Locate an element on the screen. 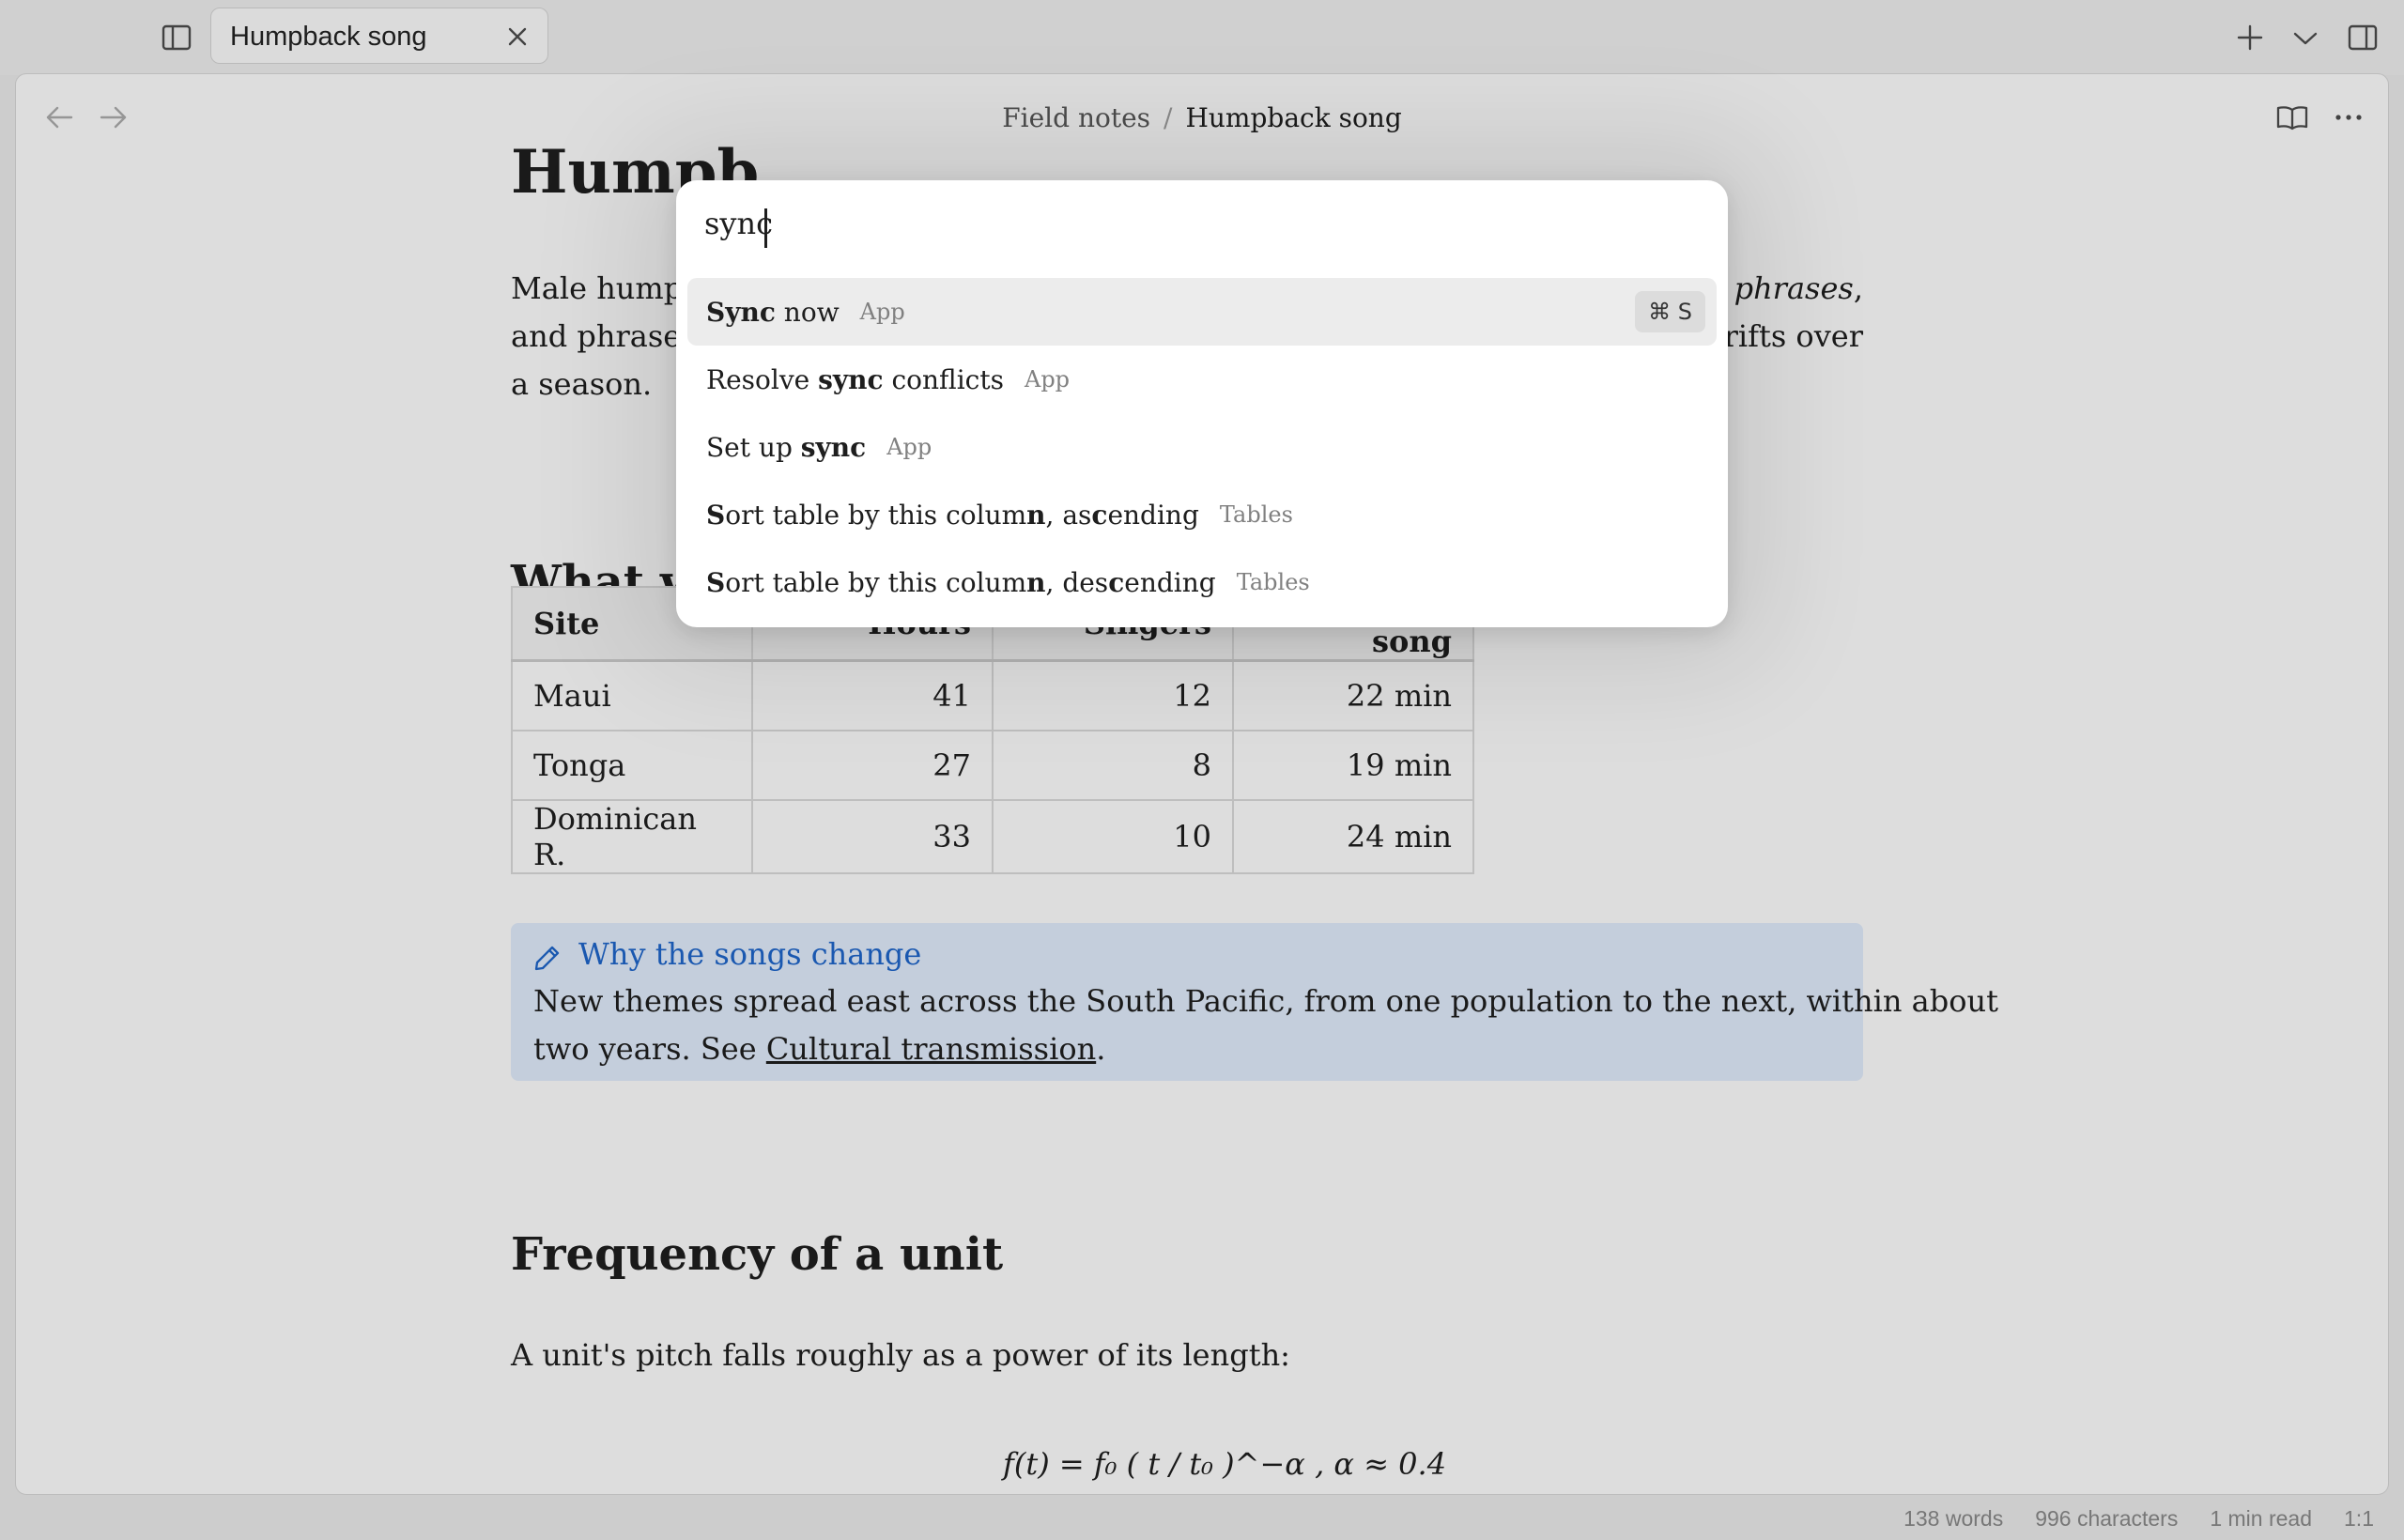 Image resolution: width=2404 pixels, height=1540 pixels. status-bar: 138 words 996 characters 1 min read 1:1 is located at coordinates (2123, 1519).